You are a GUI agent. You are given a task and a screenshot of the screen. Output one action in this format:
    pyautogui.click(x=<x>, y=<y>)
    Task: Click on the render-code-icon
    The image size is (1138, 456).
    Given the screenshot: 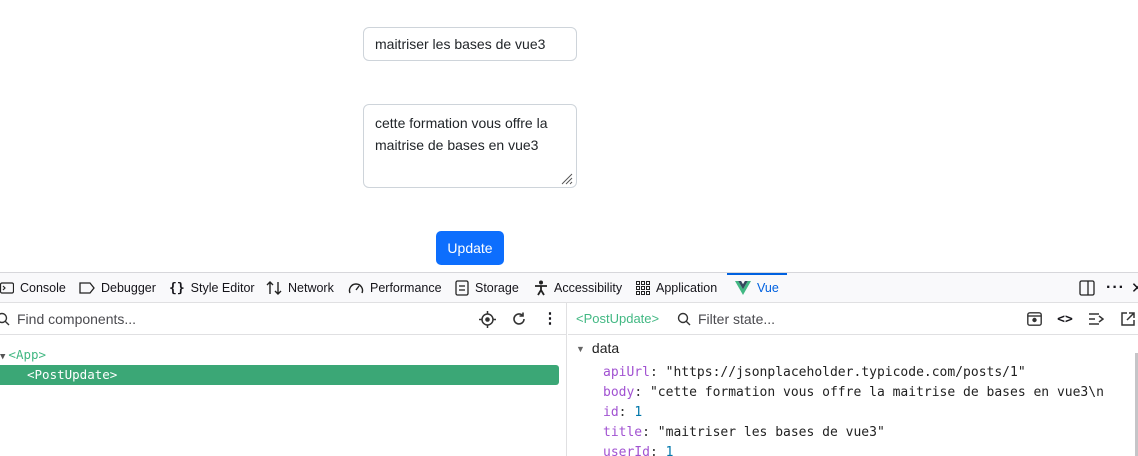 What is the action you would take?
    pyautogui.click(x=1096, y=319)
    